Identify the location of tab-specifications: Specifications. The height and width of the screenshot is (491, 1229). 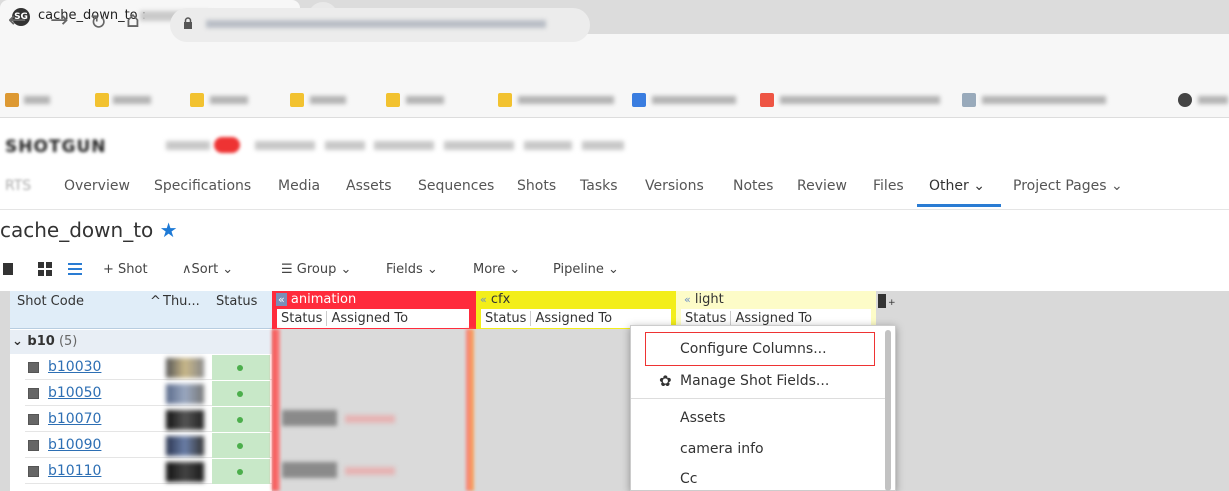
(202, 186).